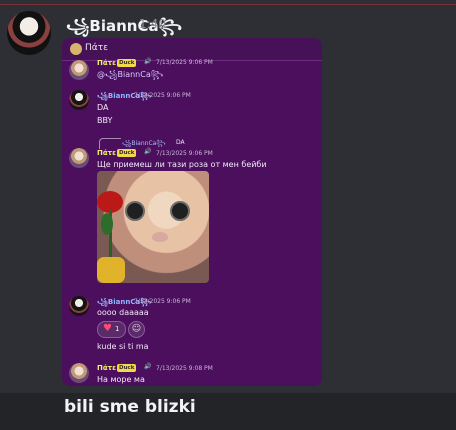 The width and height of the screenshot is (456, 430). What do you see at coordinates (29, 33) in the screenshot?
I see `user-avatar` at bounding box center [29, 33].